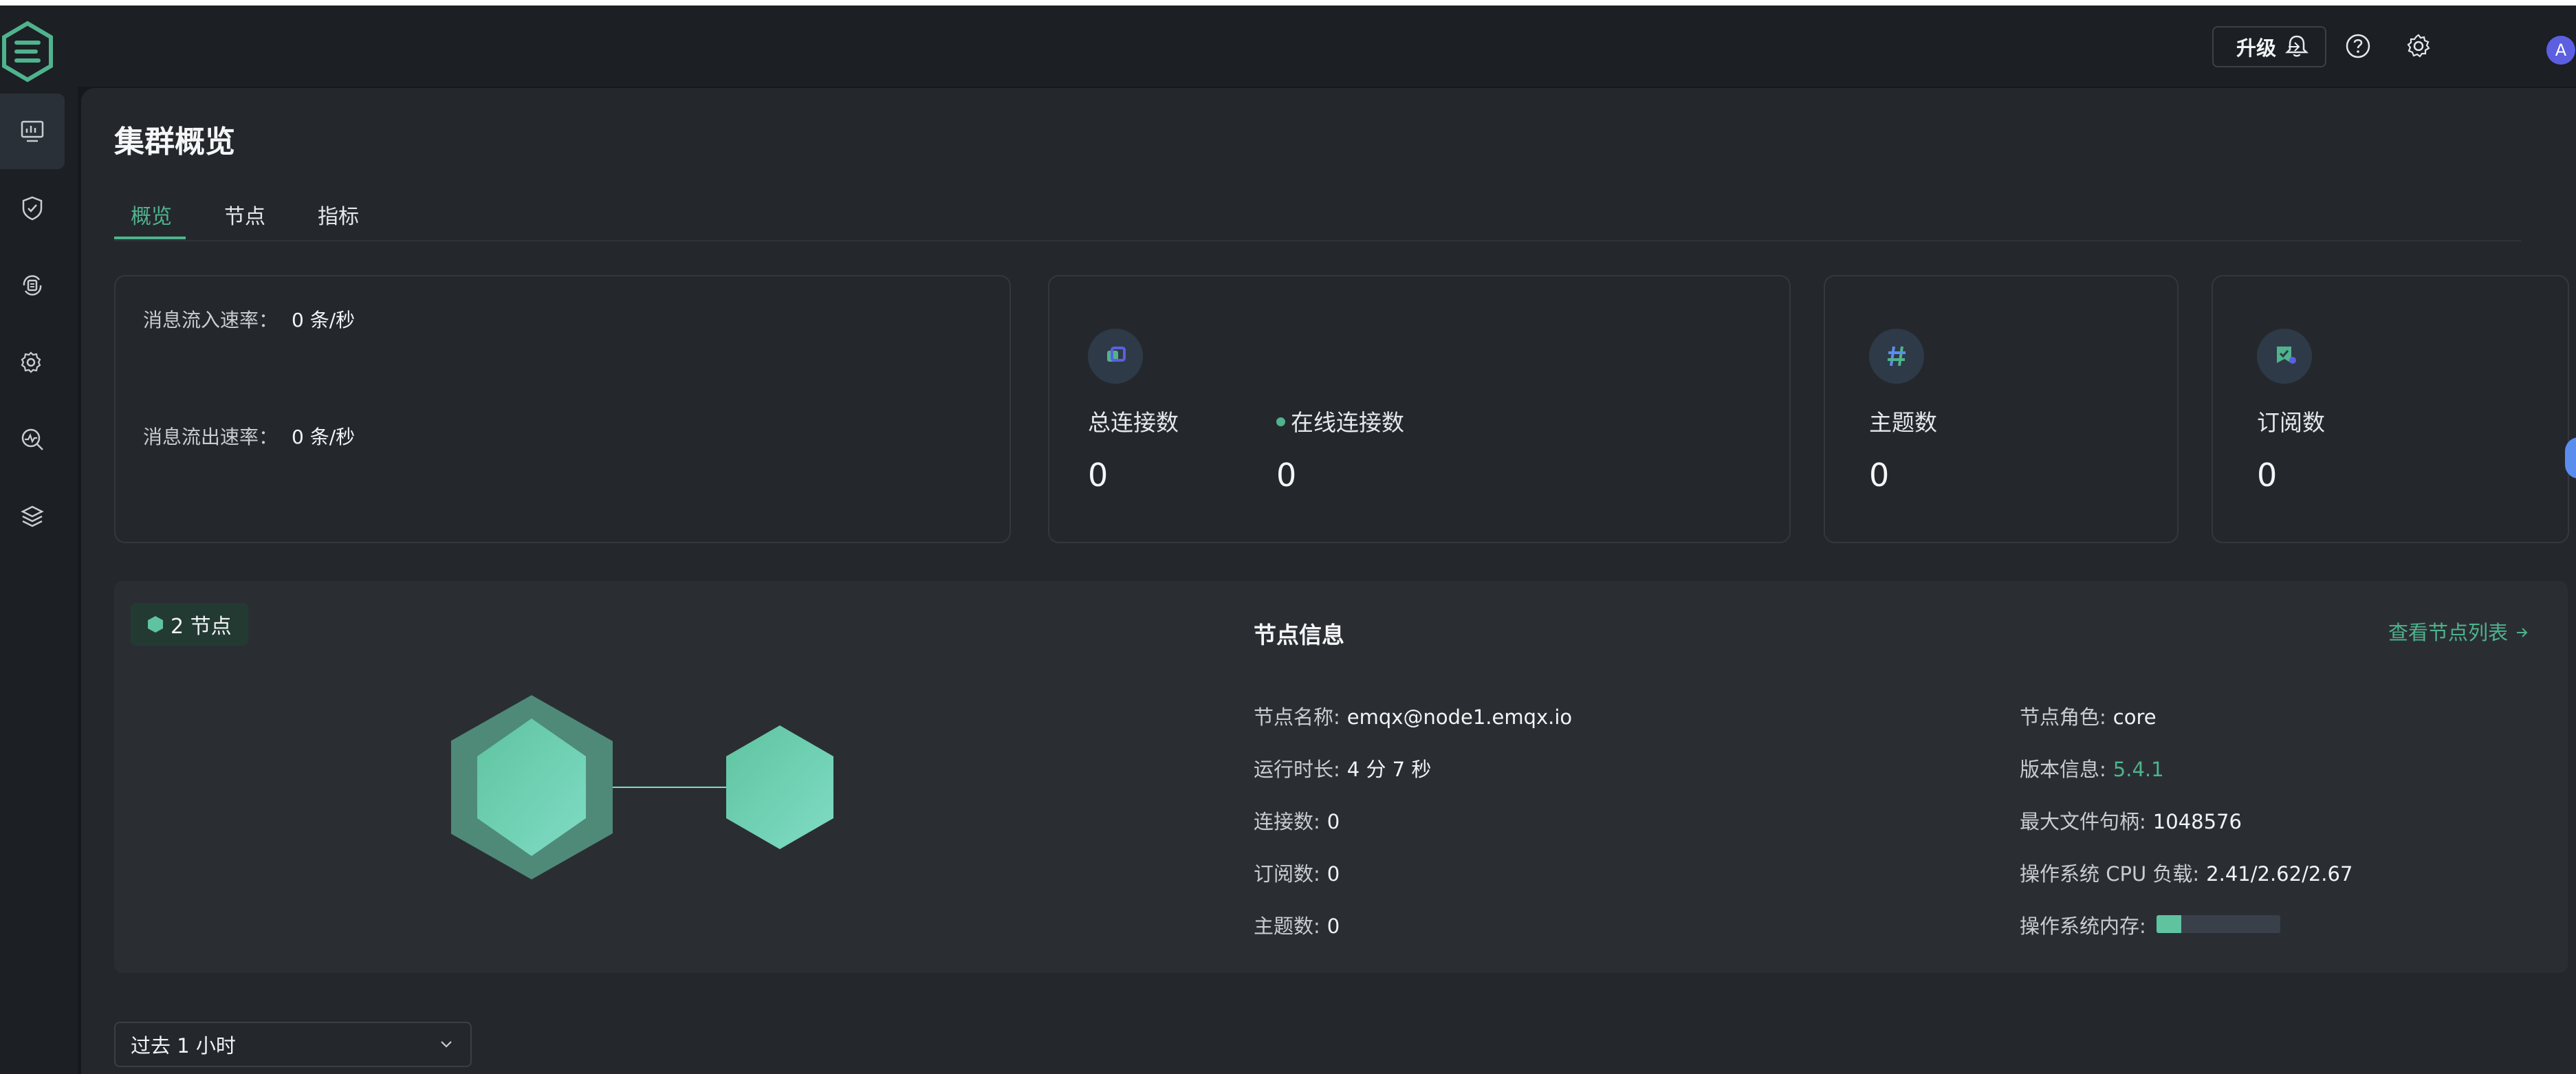  I want to click on memory-usage-bar, so click(2218, 924).